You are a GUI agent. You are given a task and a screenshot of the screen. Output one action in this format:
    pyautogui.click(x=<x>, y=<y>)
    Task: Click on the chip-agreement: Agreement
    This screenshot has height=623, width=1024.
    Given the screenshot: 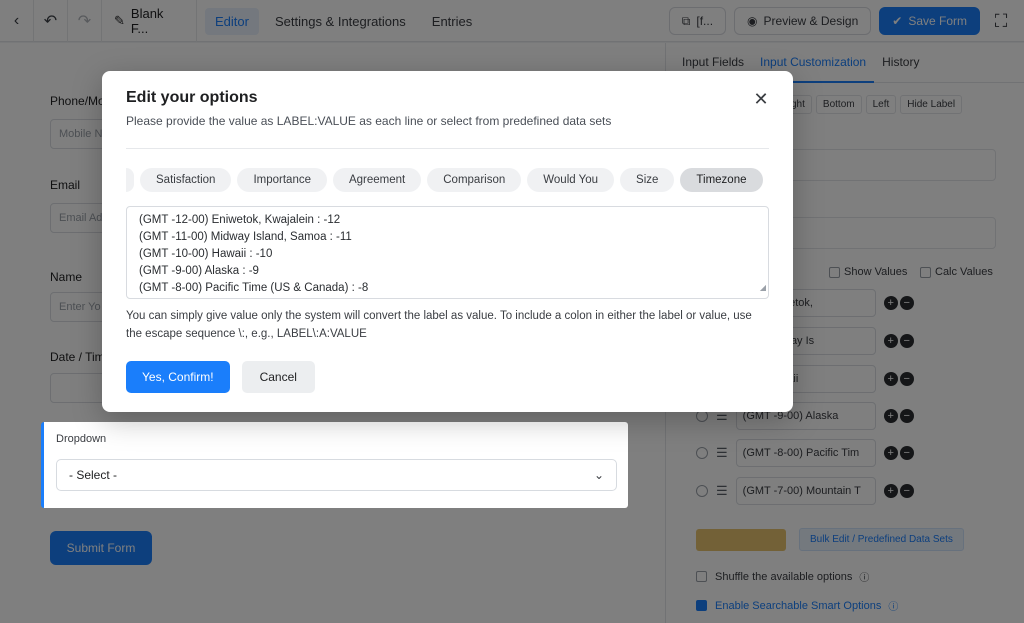 What is the action you would take?
    pyautogui.click(x=377, y=180)
    